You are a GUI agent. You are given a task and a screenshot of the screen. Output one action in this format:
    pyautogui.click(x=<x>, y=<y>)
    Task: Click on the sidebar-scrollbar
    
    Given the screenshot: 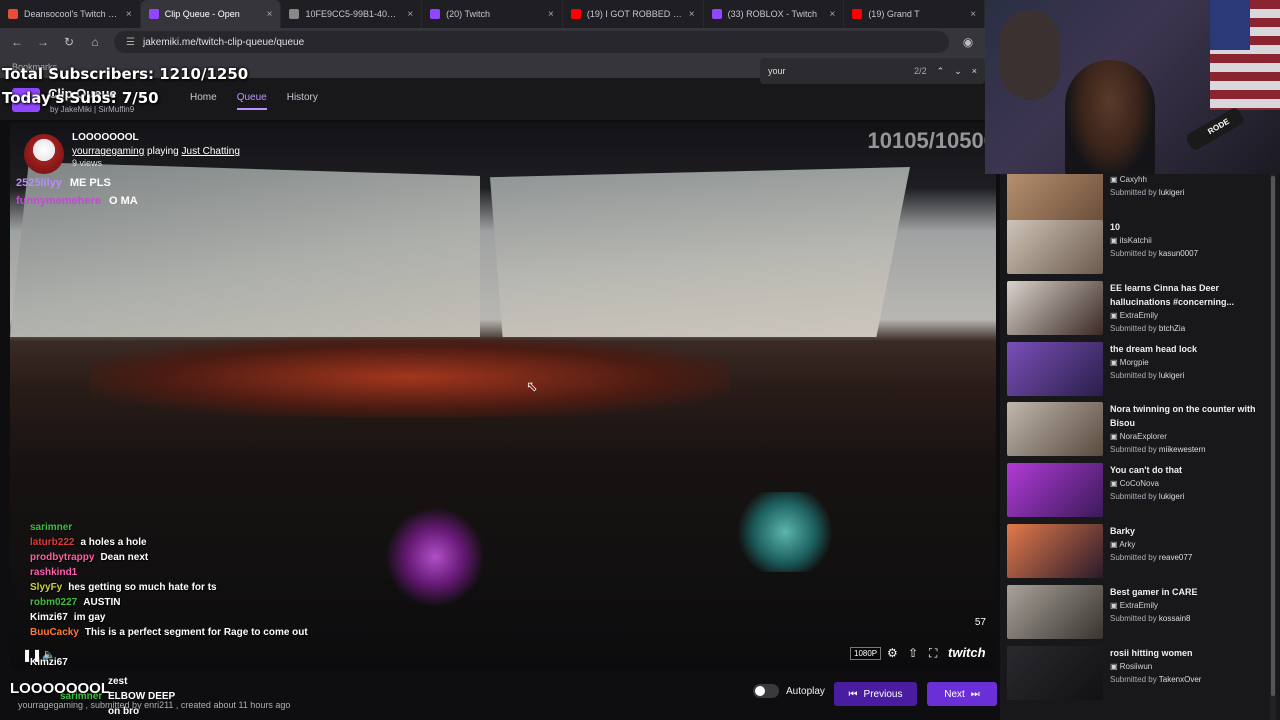 What is the action you would take?
    pyautogui.click(x=1273, y=447)
    